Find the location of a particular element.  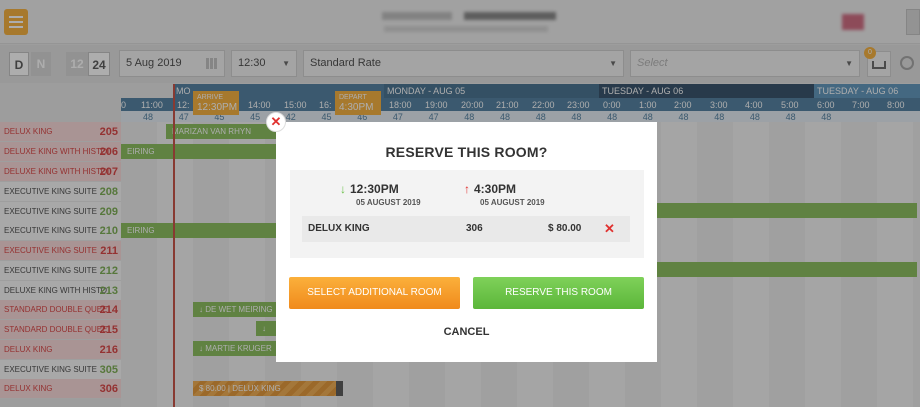

depart-date: 05 AUGUST 2019 is located at coordinates (512, 202).